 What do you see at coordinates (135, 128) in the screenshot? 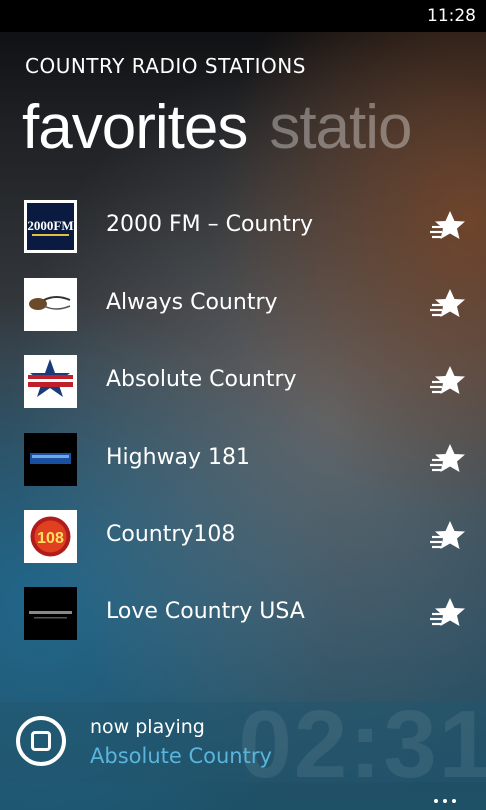
I see `tab-favorites: favorites` at bounding box center [135, 128].